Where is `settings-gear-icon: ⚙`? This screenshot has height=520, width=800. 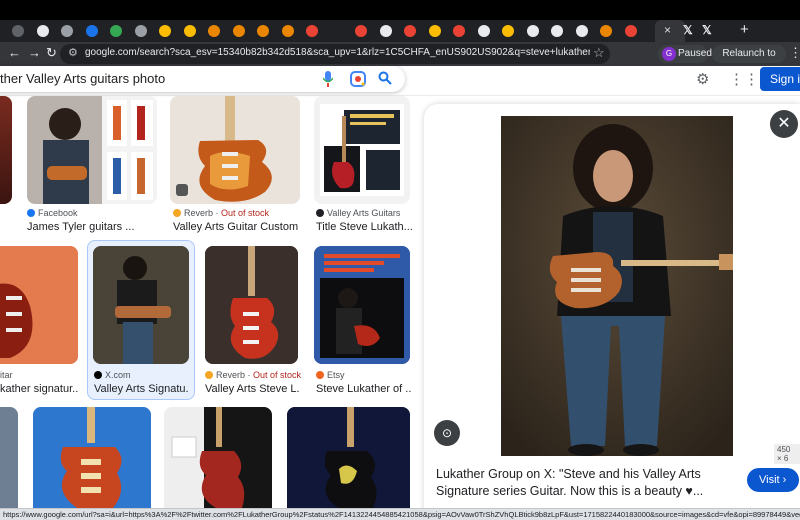 settings-gear-icon: ⚙ is located at coordinates (702, 79).